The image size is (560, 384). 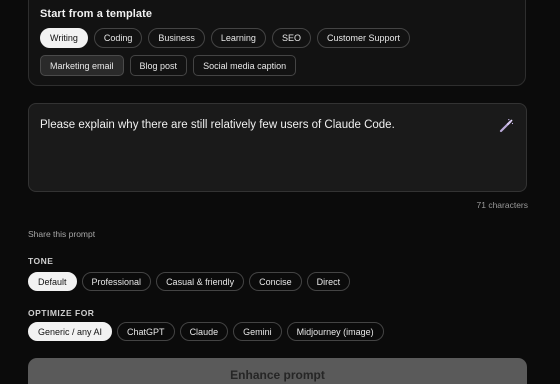 What do you see at coordinates (275, 281) in the screenshot?
I see `tone-option-concise: Concise` at bounding box center [275, 281].